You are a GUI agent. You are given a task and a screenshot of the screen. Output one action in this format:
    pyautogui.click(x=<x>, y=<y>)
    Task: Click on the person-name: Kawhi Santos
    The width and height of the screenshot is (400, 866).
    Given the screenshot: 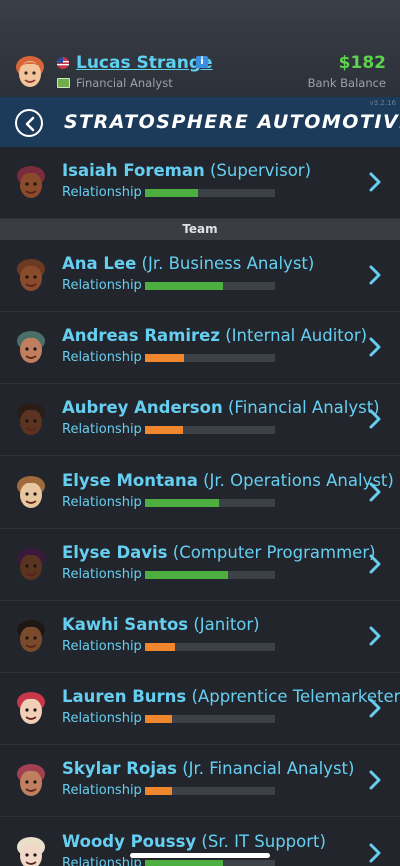 What is the action you would take?
    pyautogui.click(x=125, y=624)
    